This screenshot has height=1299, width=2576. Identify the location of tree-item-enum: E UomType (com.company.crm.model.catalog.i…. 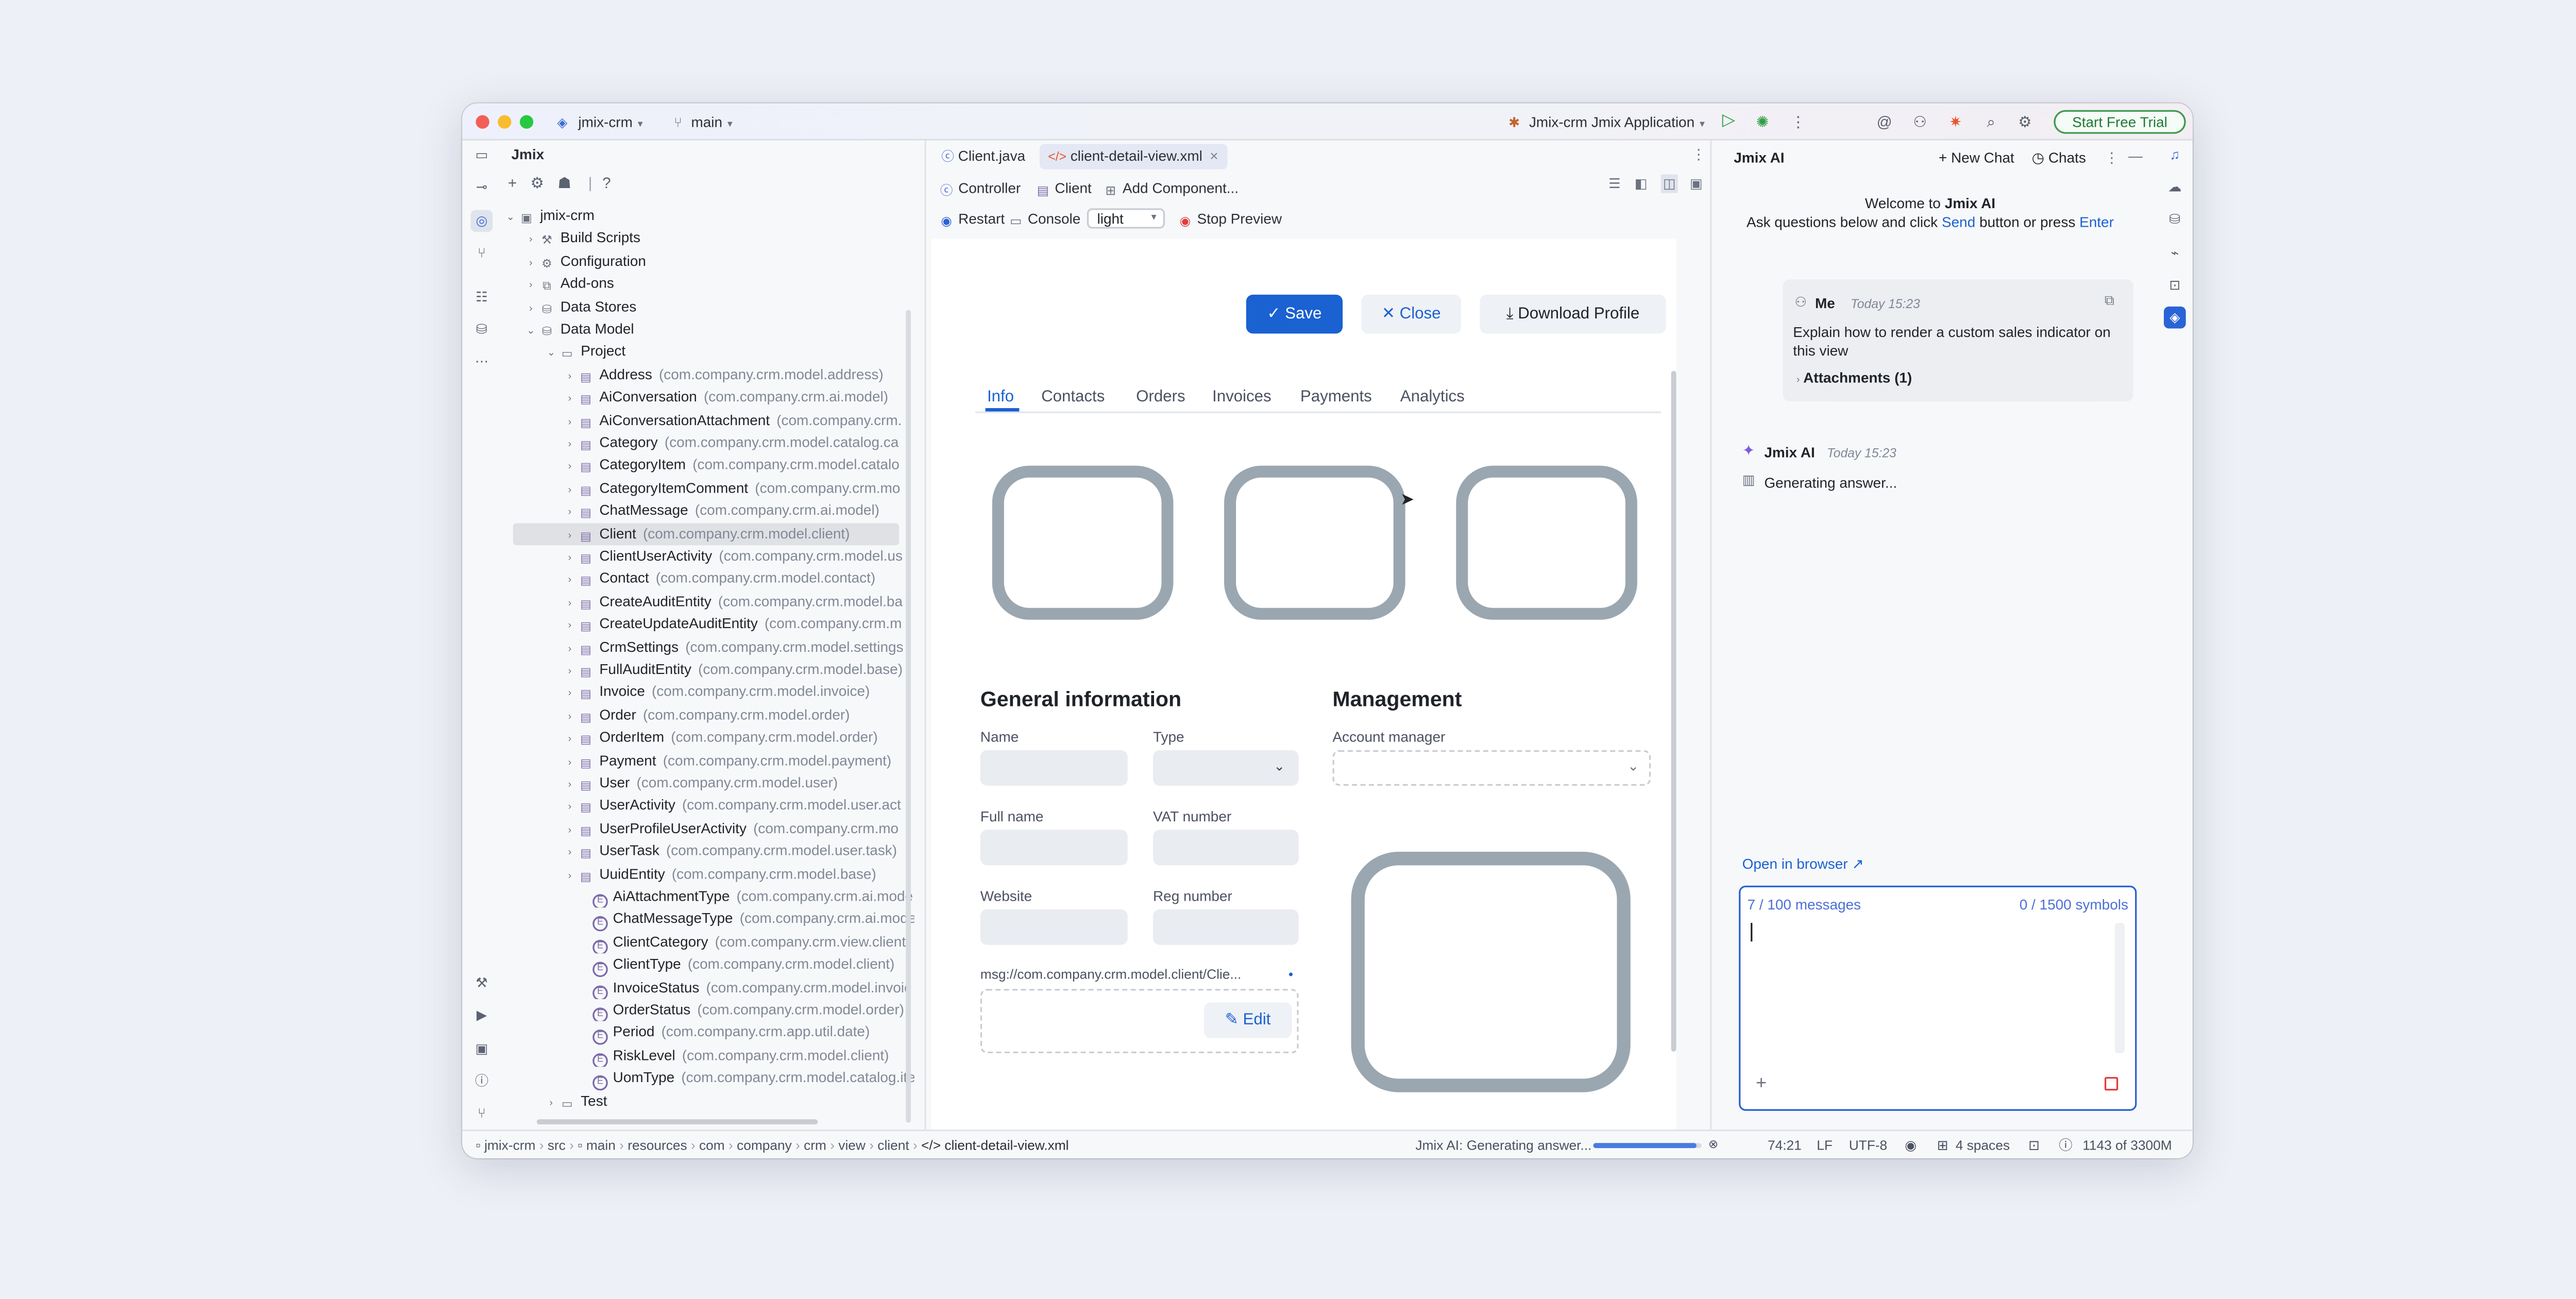
(706, 1078).